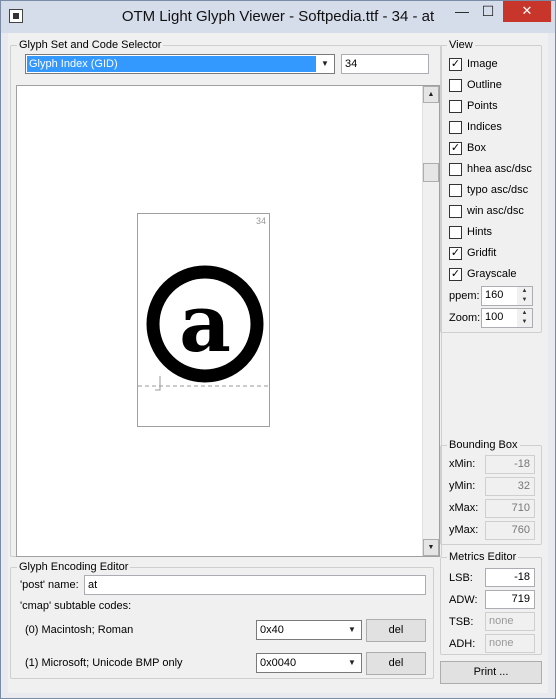 The width and height of the screenshot is (556, 699). Describe the element at coordinates (278, 663) in the screenshot. I see `cmap-code-value: 0x0040` at that location.